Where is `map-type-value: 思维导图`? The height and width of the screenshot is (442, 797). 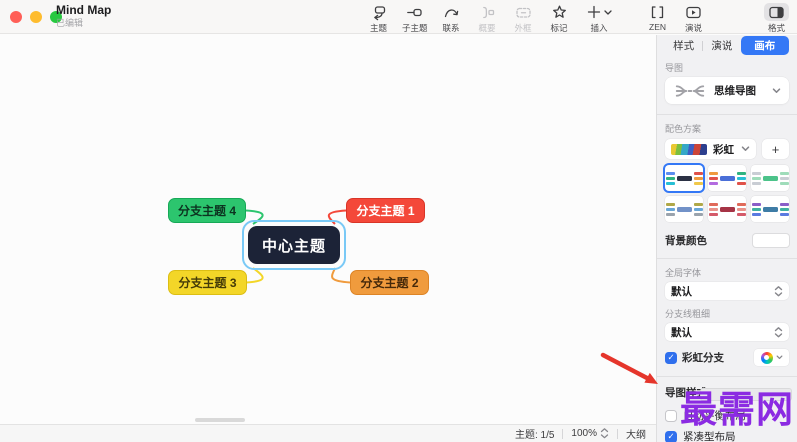
map-type-value: 思维导图 is located at coordinates (735, 91).